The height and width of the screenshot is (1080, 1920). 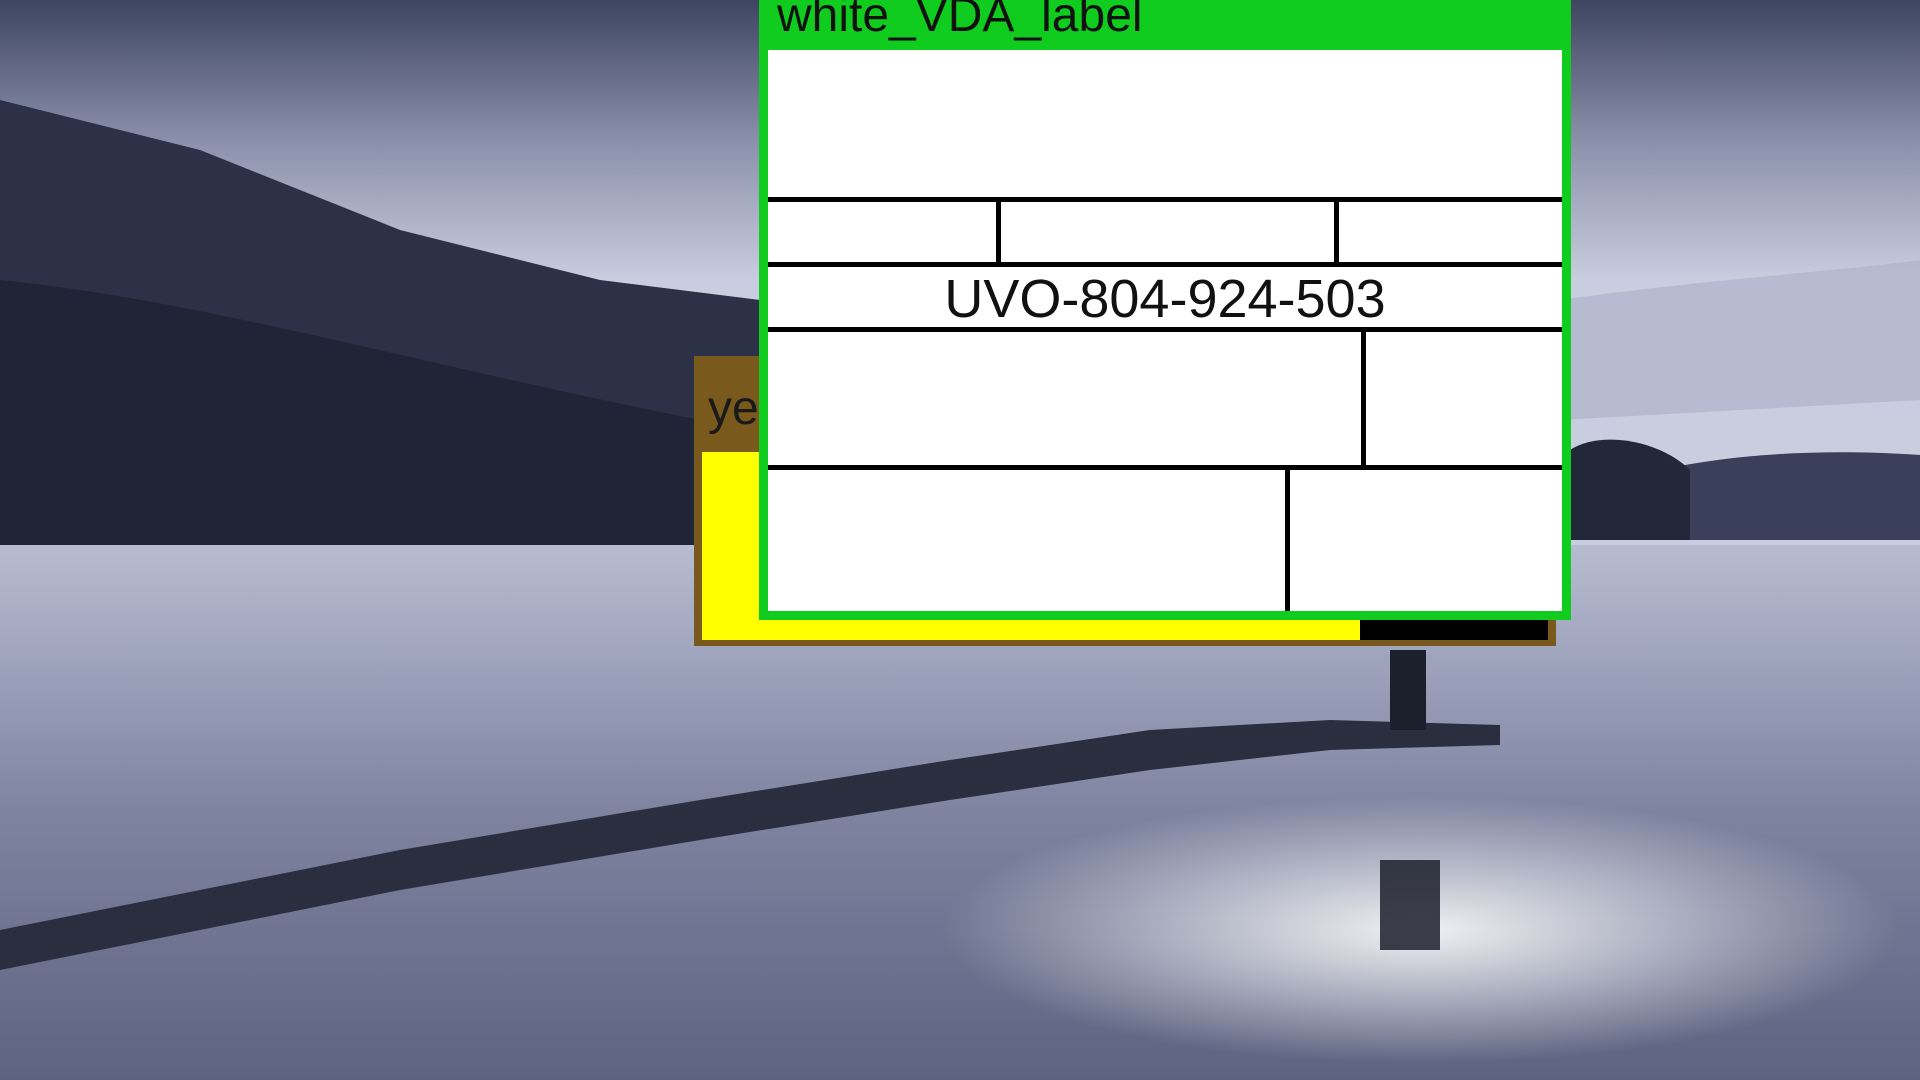 I want to click on label-code-text: UVO-804-924-503, so click(x=1165, y=299).